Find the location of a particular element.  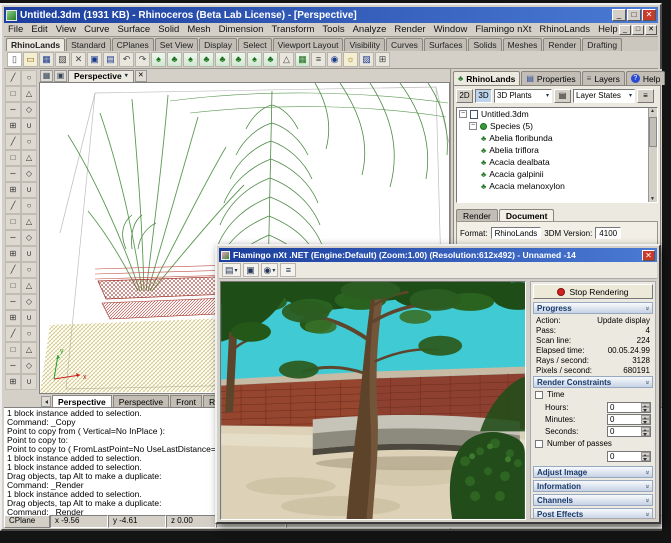

menu-item: Tools is located at coordinates (333, 29).